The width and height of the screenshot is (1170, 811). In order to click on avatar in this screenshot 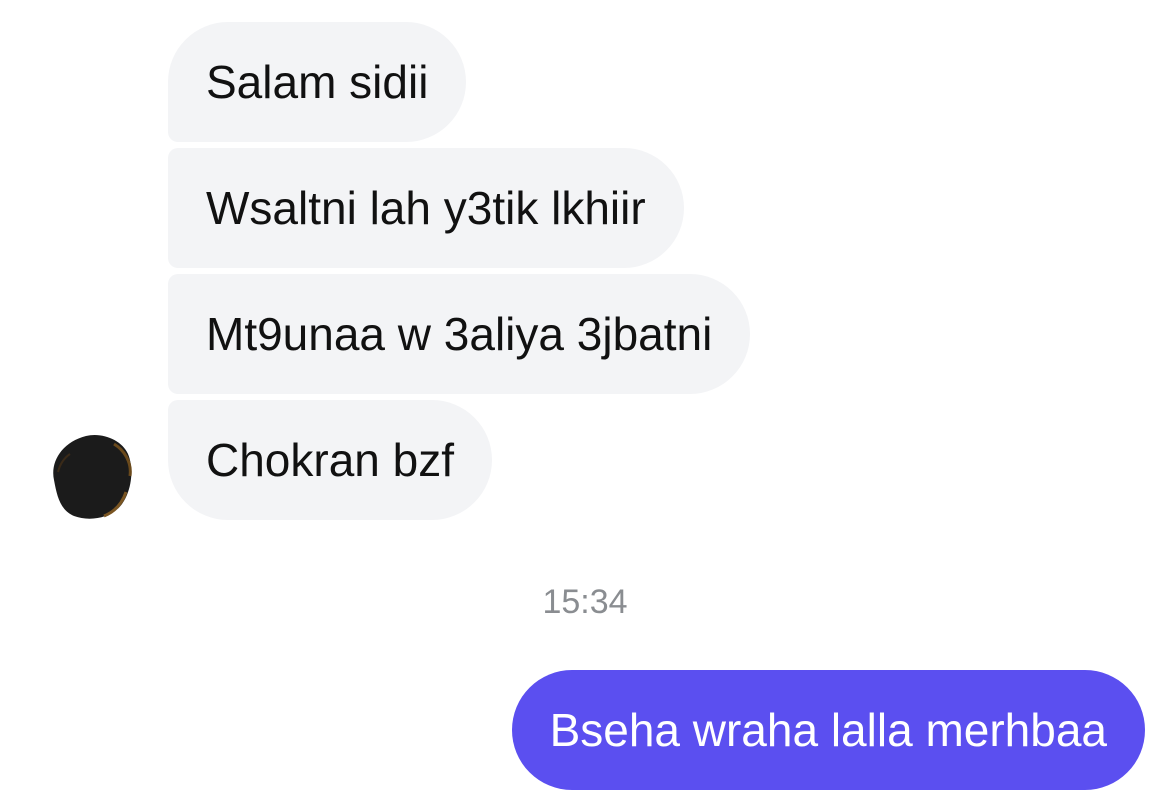, I will do `click(89, 477)`.